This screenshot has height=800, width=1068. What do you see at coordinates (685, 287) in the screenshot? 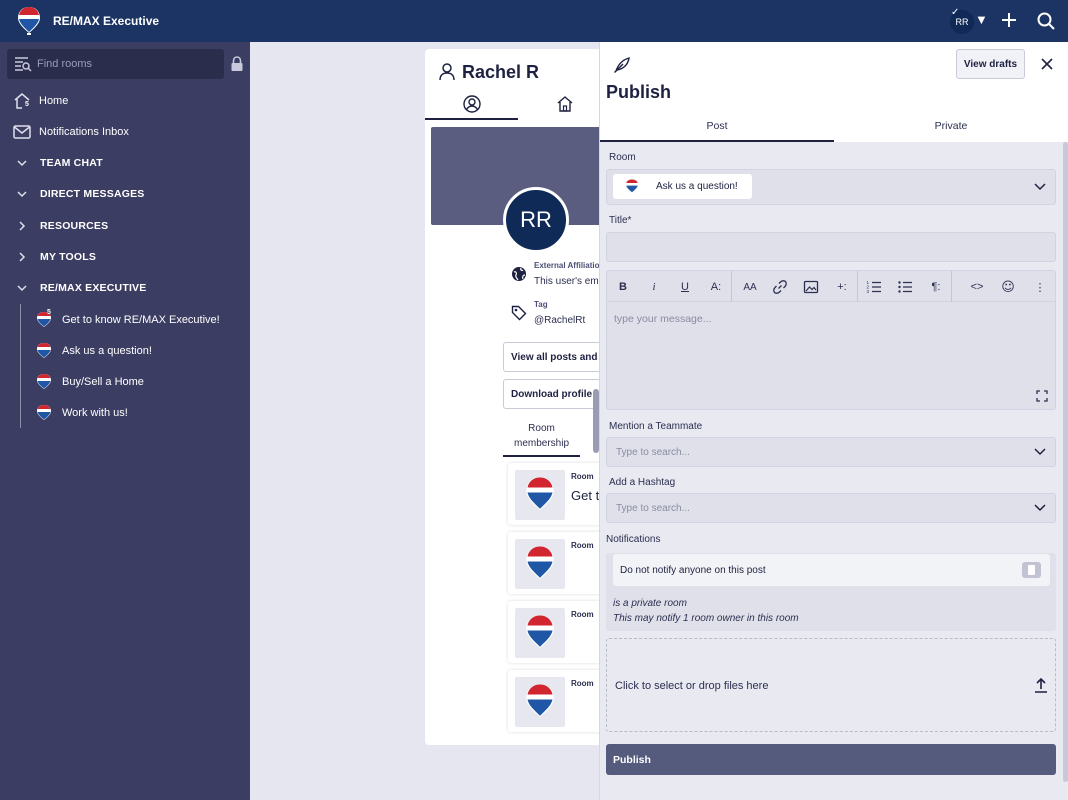
I see `underline-button: U` at bounding box center [685, 287].